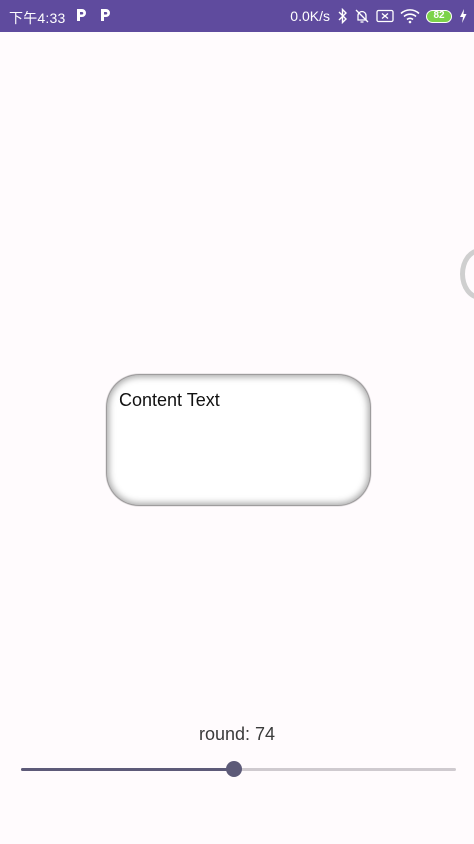  I want to click on net-speed: 0.0K/s, so click(310, 16).